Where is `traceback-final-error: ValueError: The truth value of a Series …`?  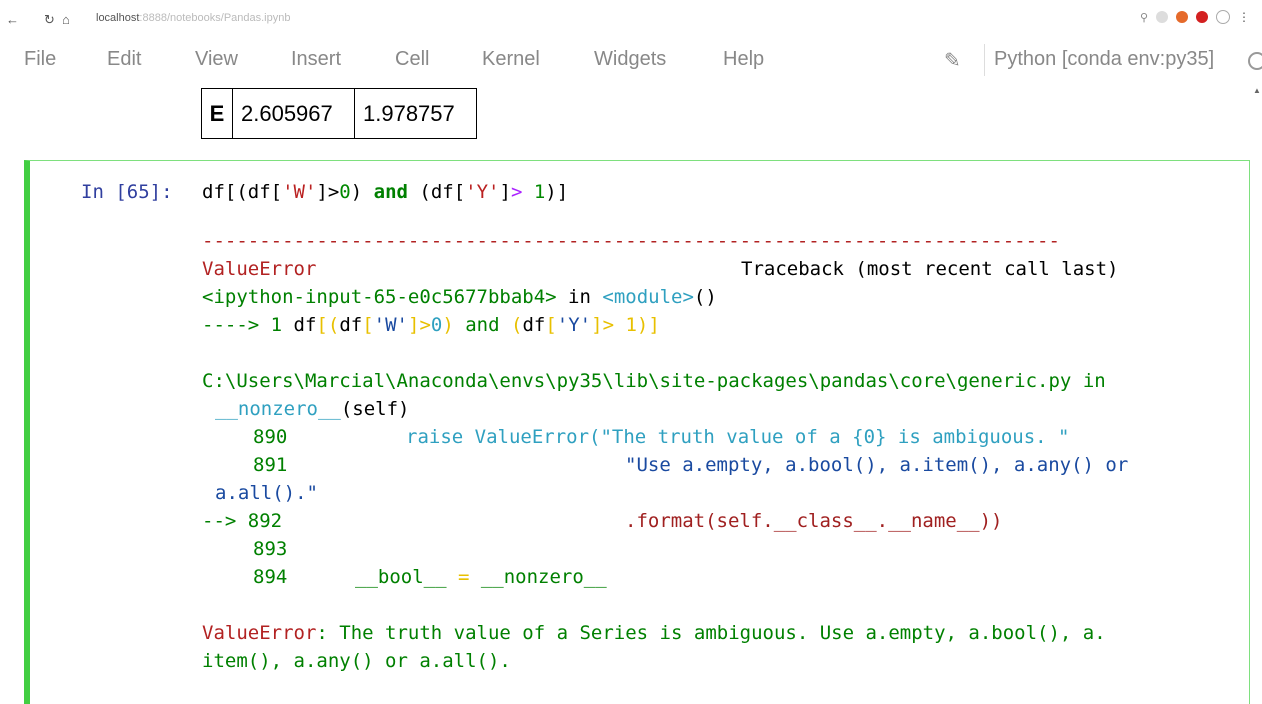
traceback-final-error: ValueError: The truth value of a Series … is located at coordinates (654, 633).